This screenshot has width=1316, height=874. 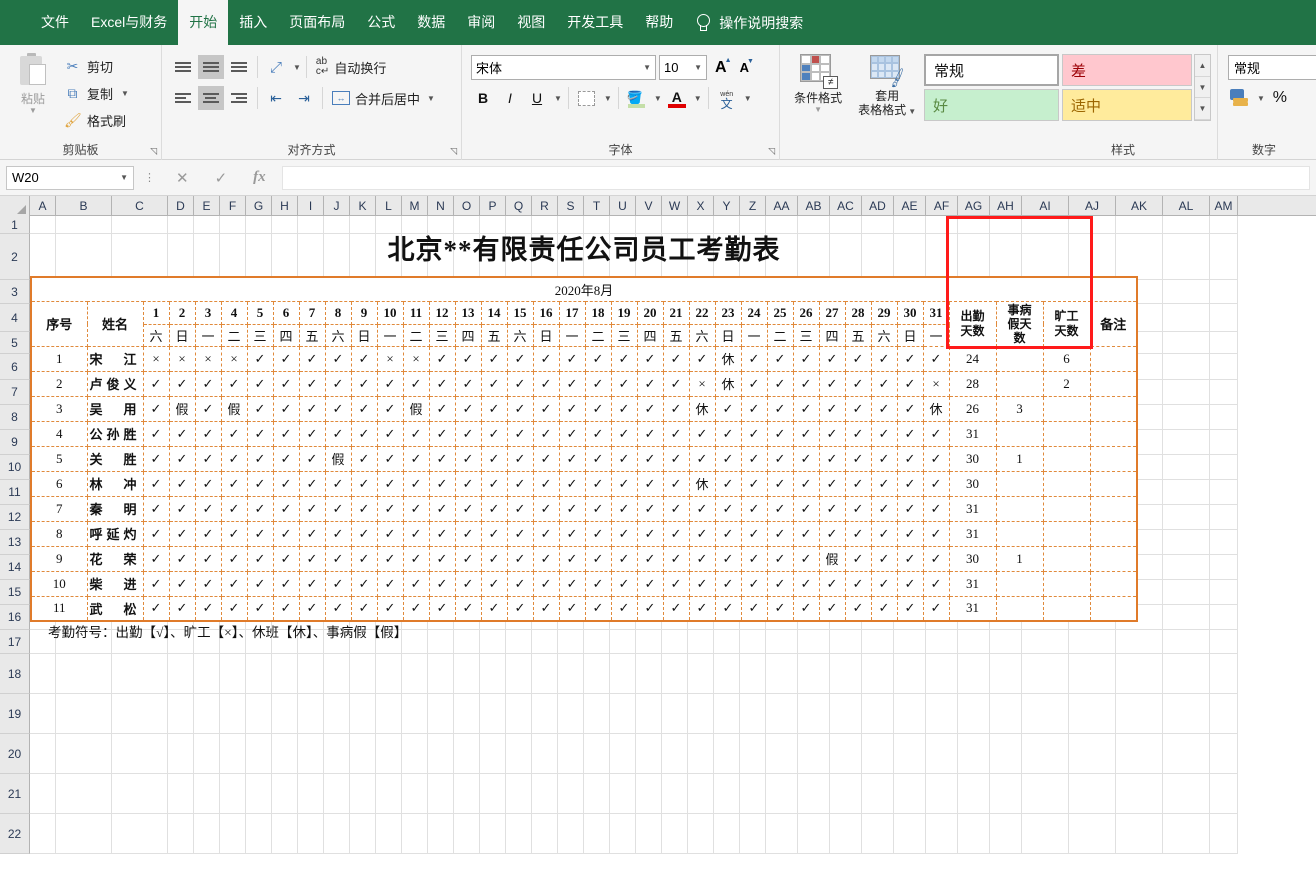 What do you see at coordinates (115, 483) in the screenshot?
I see `cell-name: 林 冲` at bounding box center [115, 483].